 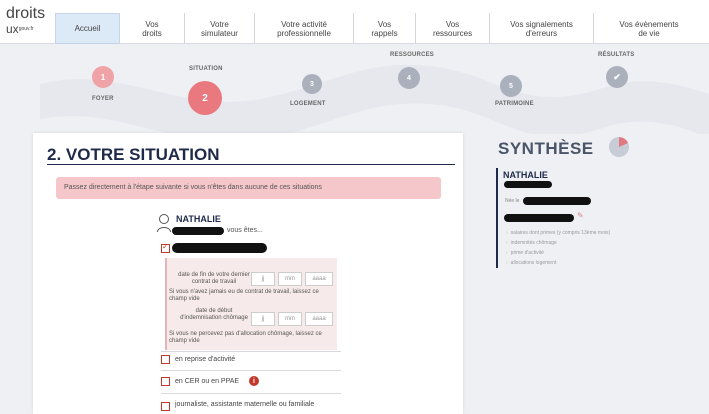 What do you see at coordinates (206, 69) in the screenshot?
I see `step-label-situation: SITUATION` at bounding box center [206, 69].